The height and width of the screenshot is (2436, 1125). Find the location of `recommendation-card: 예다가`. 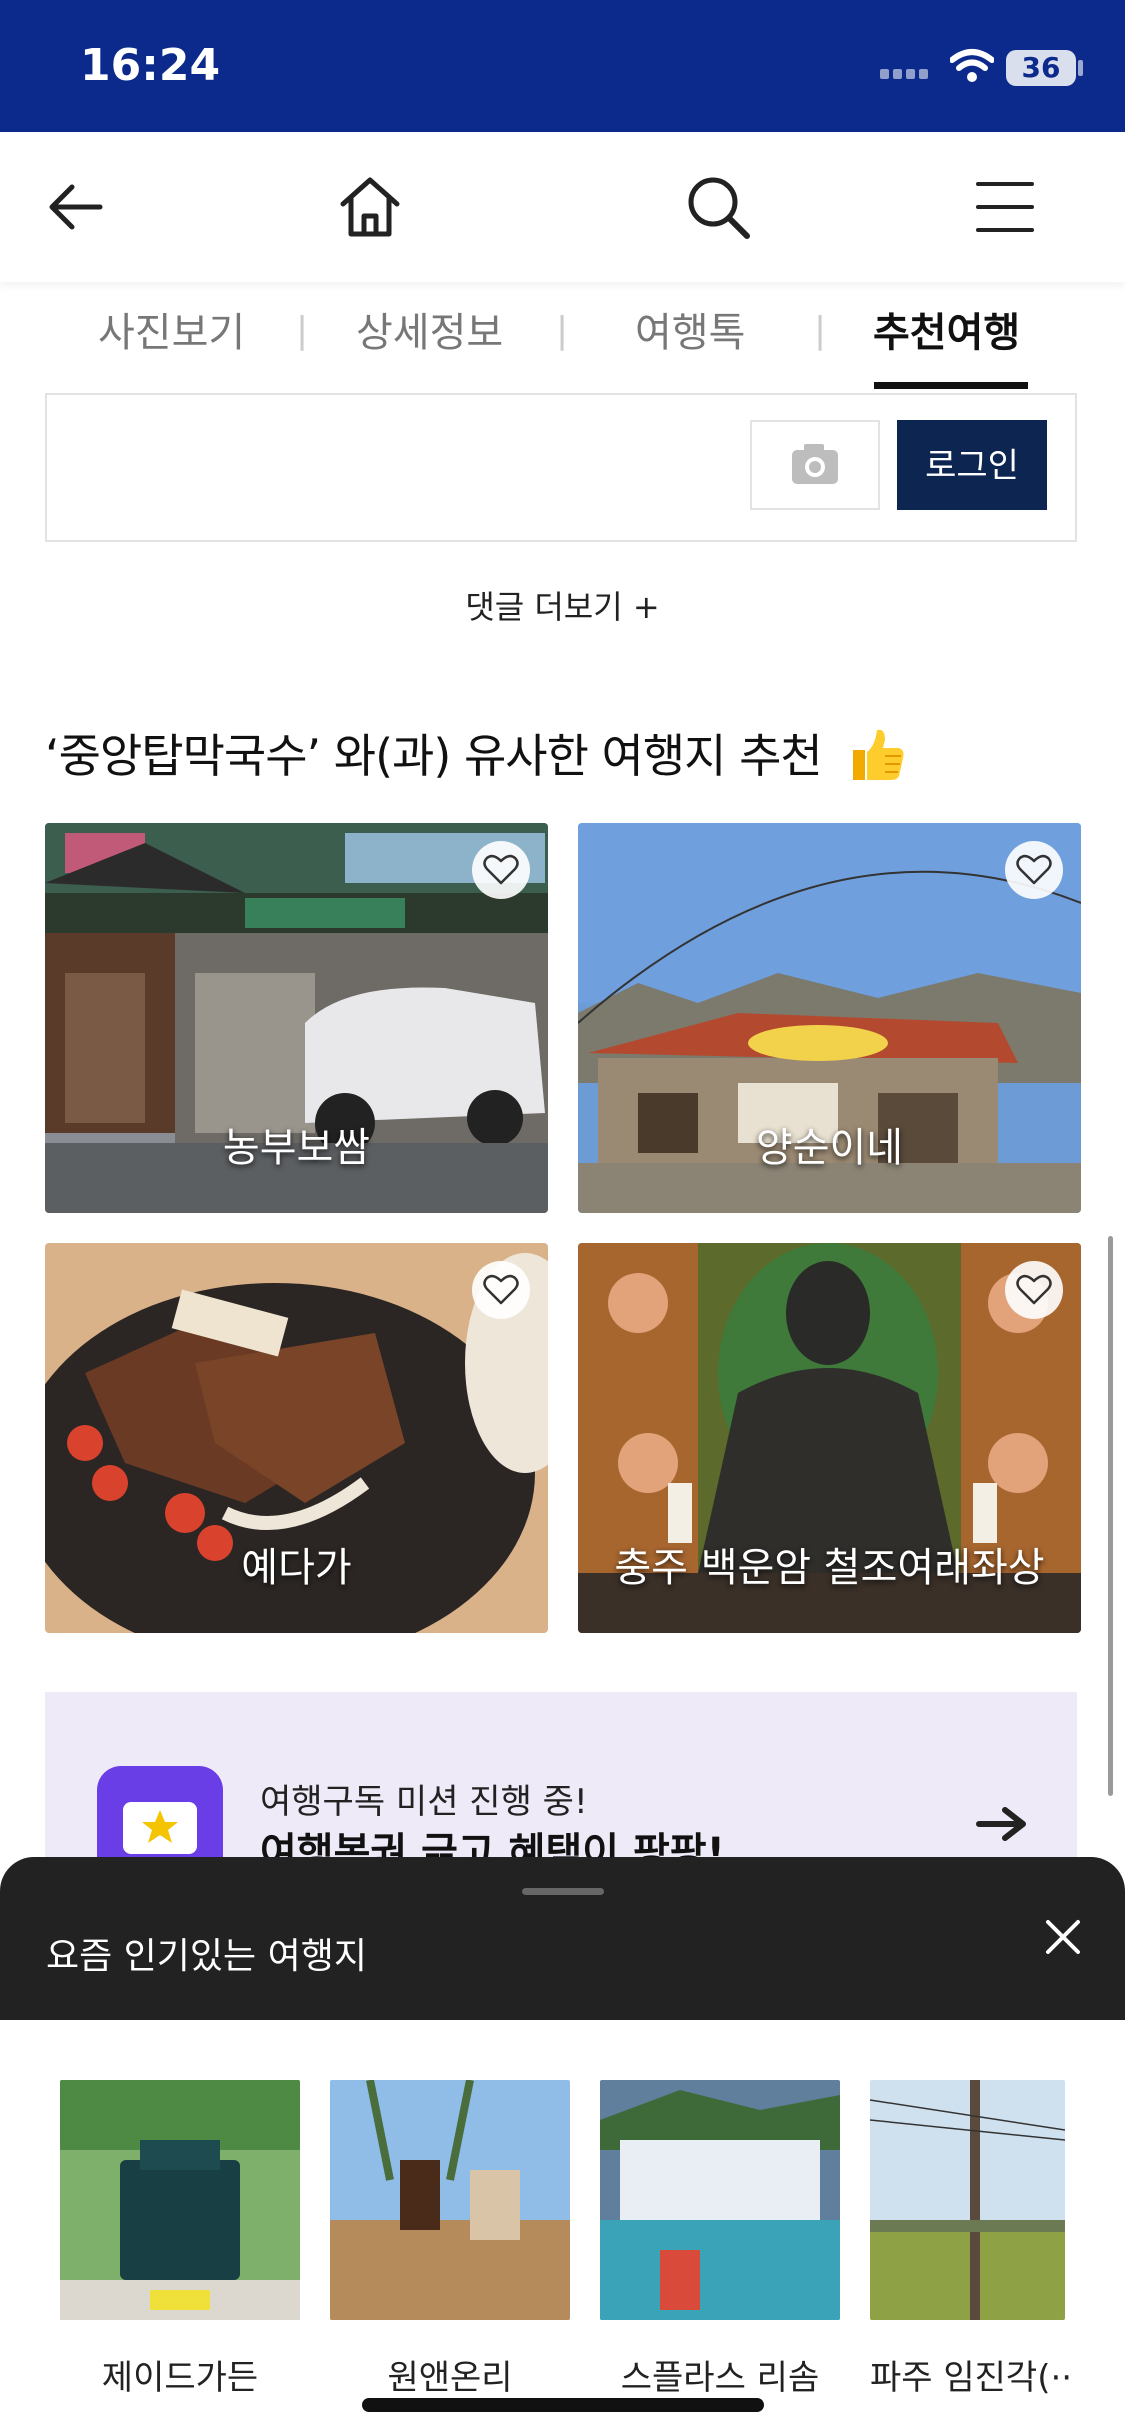

recommendation-card: 예다가 is located at coordinates (296, 1438).